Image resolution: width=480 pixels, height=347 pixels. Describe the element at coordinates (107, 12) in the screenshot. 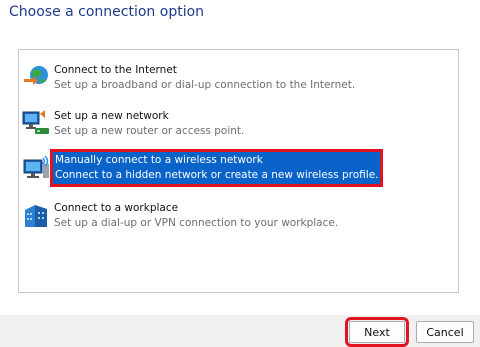

I see `page-title: Choose a connection option` at that location.